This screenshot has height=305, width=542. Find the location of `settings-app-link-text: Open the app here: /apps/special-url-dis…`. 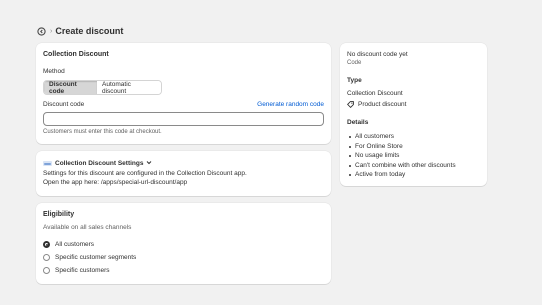

settings-app-link-text: Open the app here: /apps/special-url-dis… is located at coordinates (115, 182).